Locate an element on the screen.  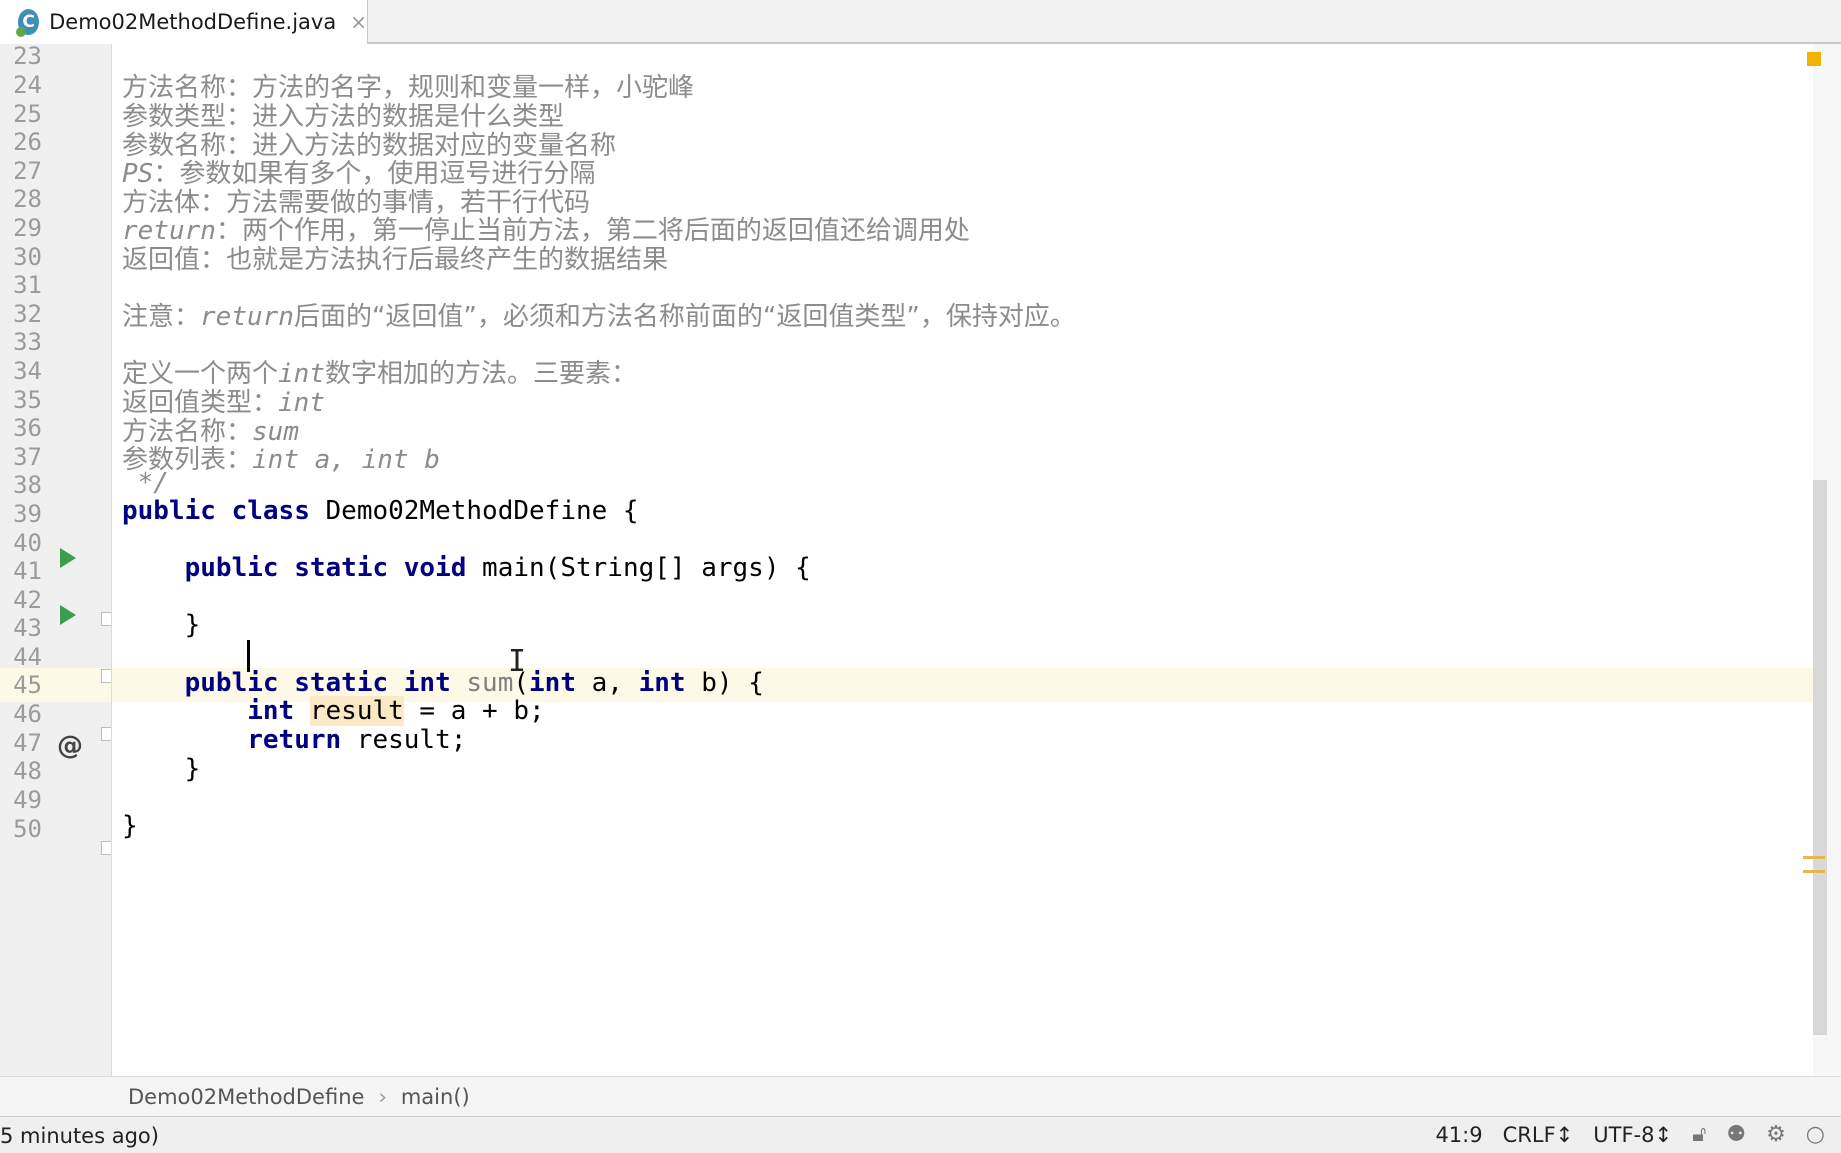
fold-main-icon is located at coordinates (106, 619).